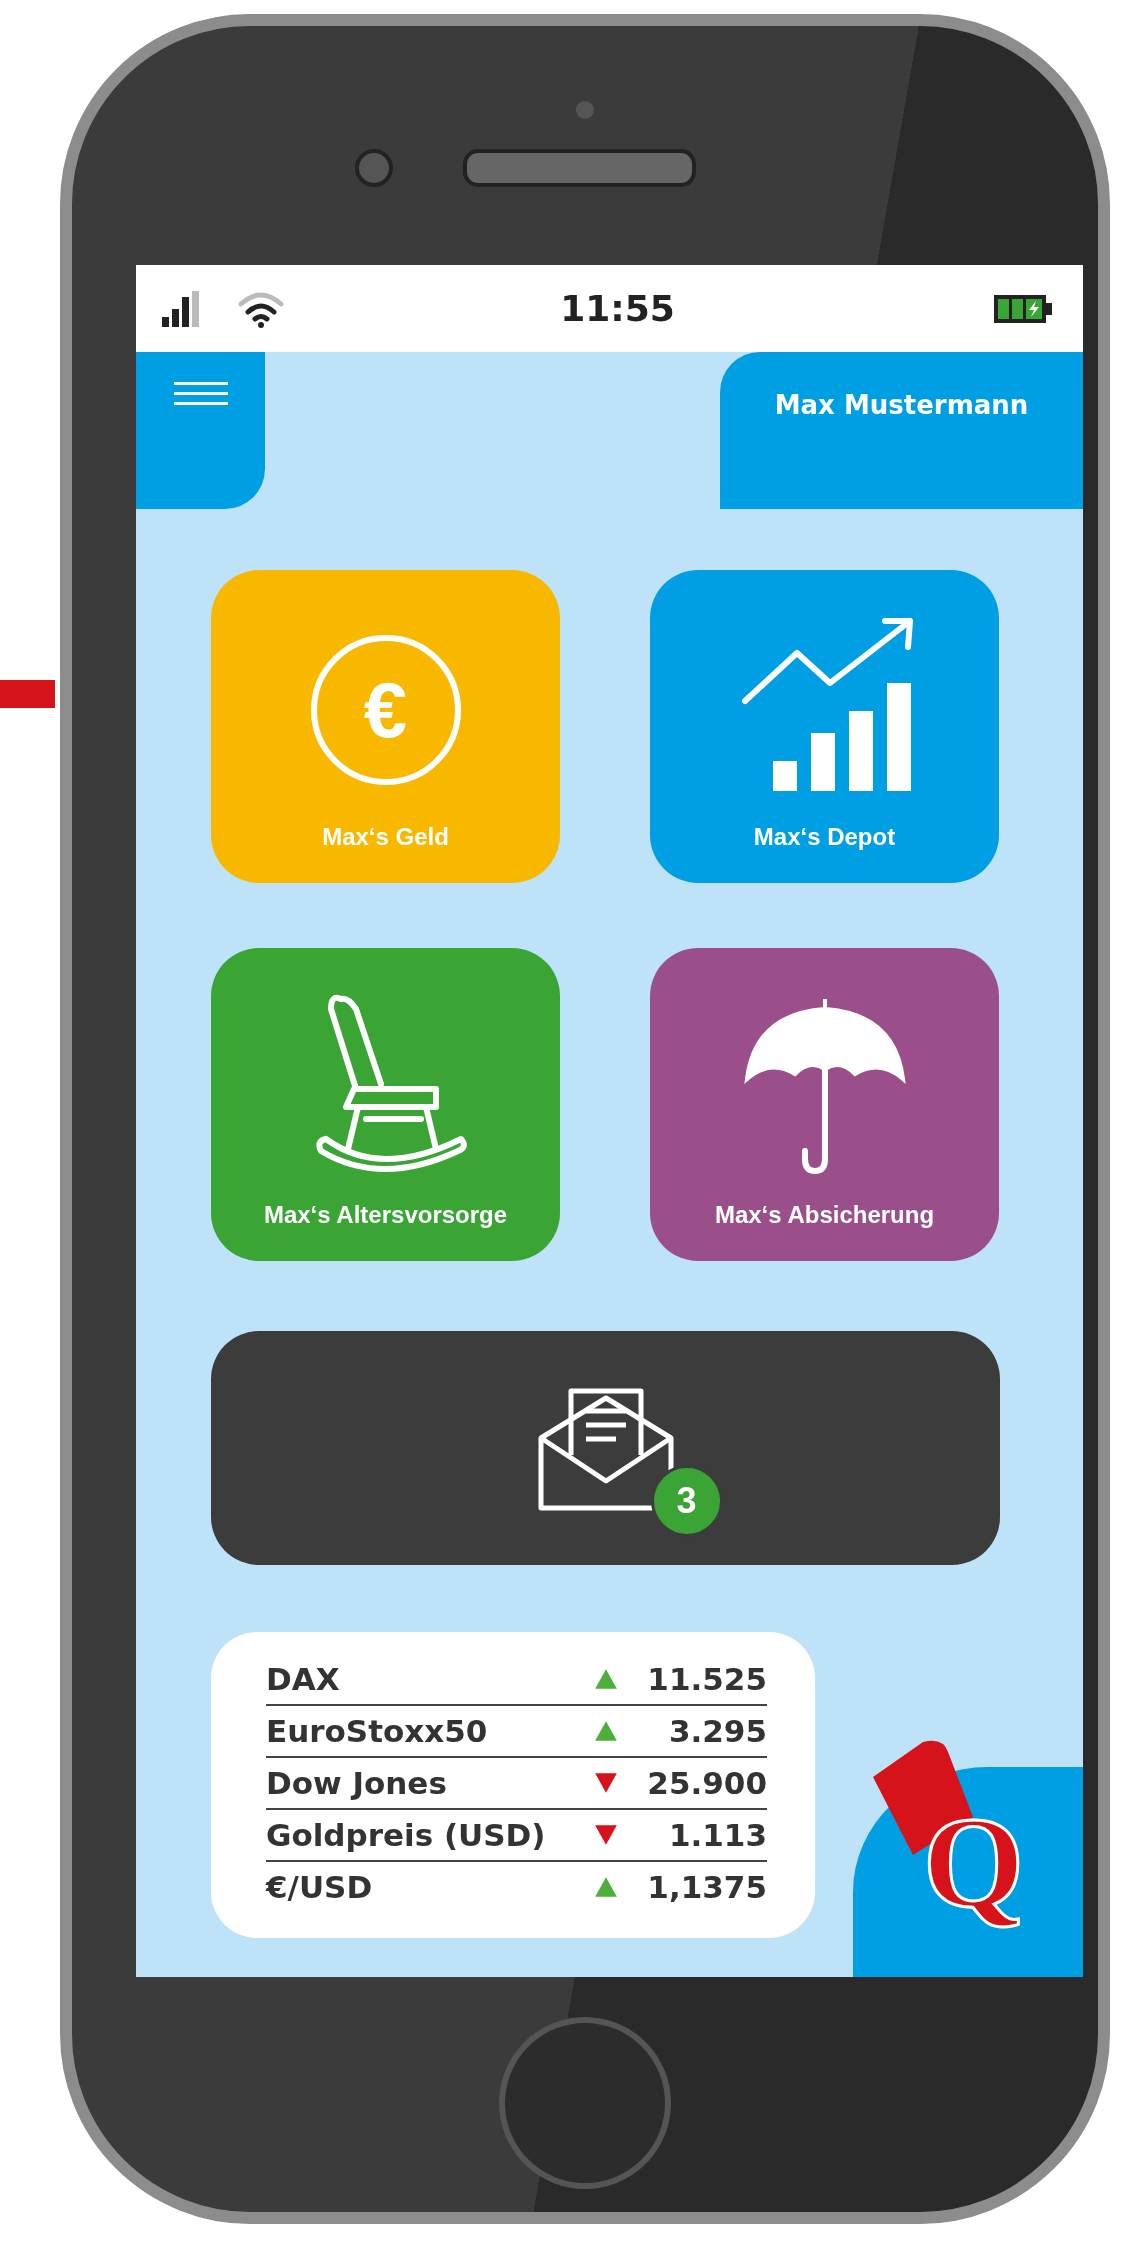  What do you see at coordinates (385, 837) in the screenshot?
I see `tile-label: Max‘s Geld` at bounding box center [385, 837].